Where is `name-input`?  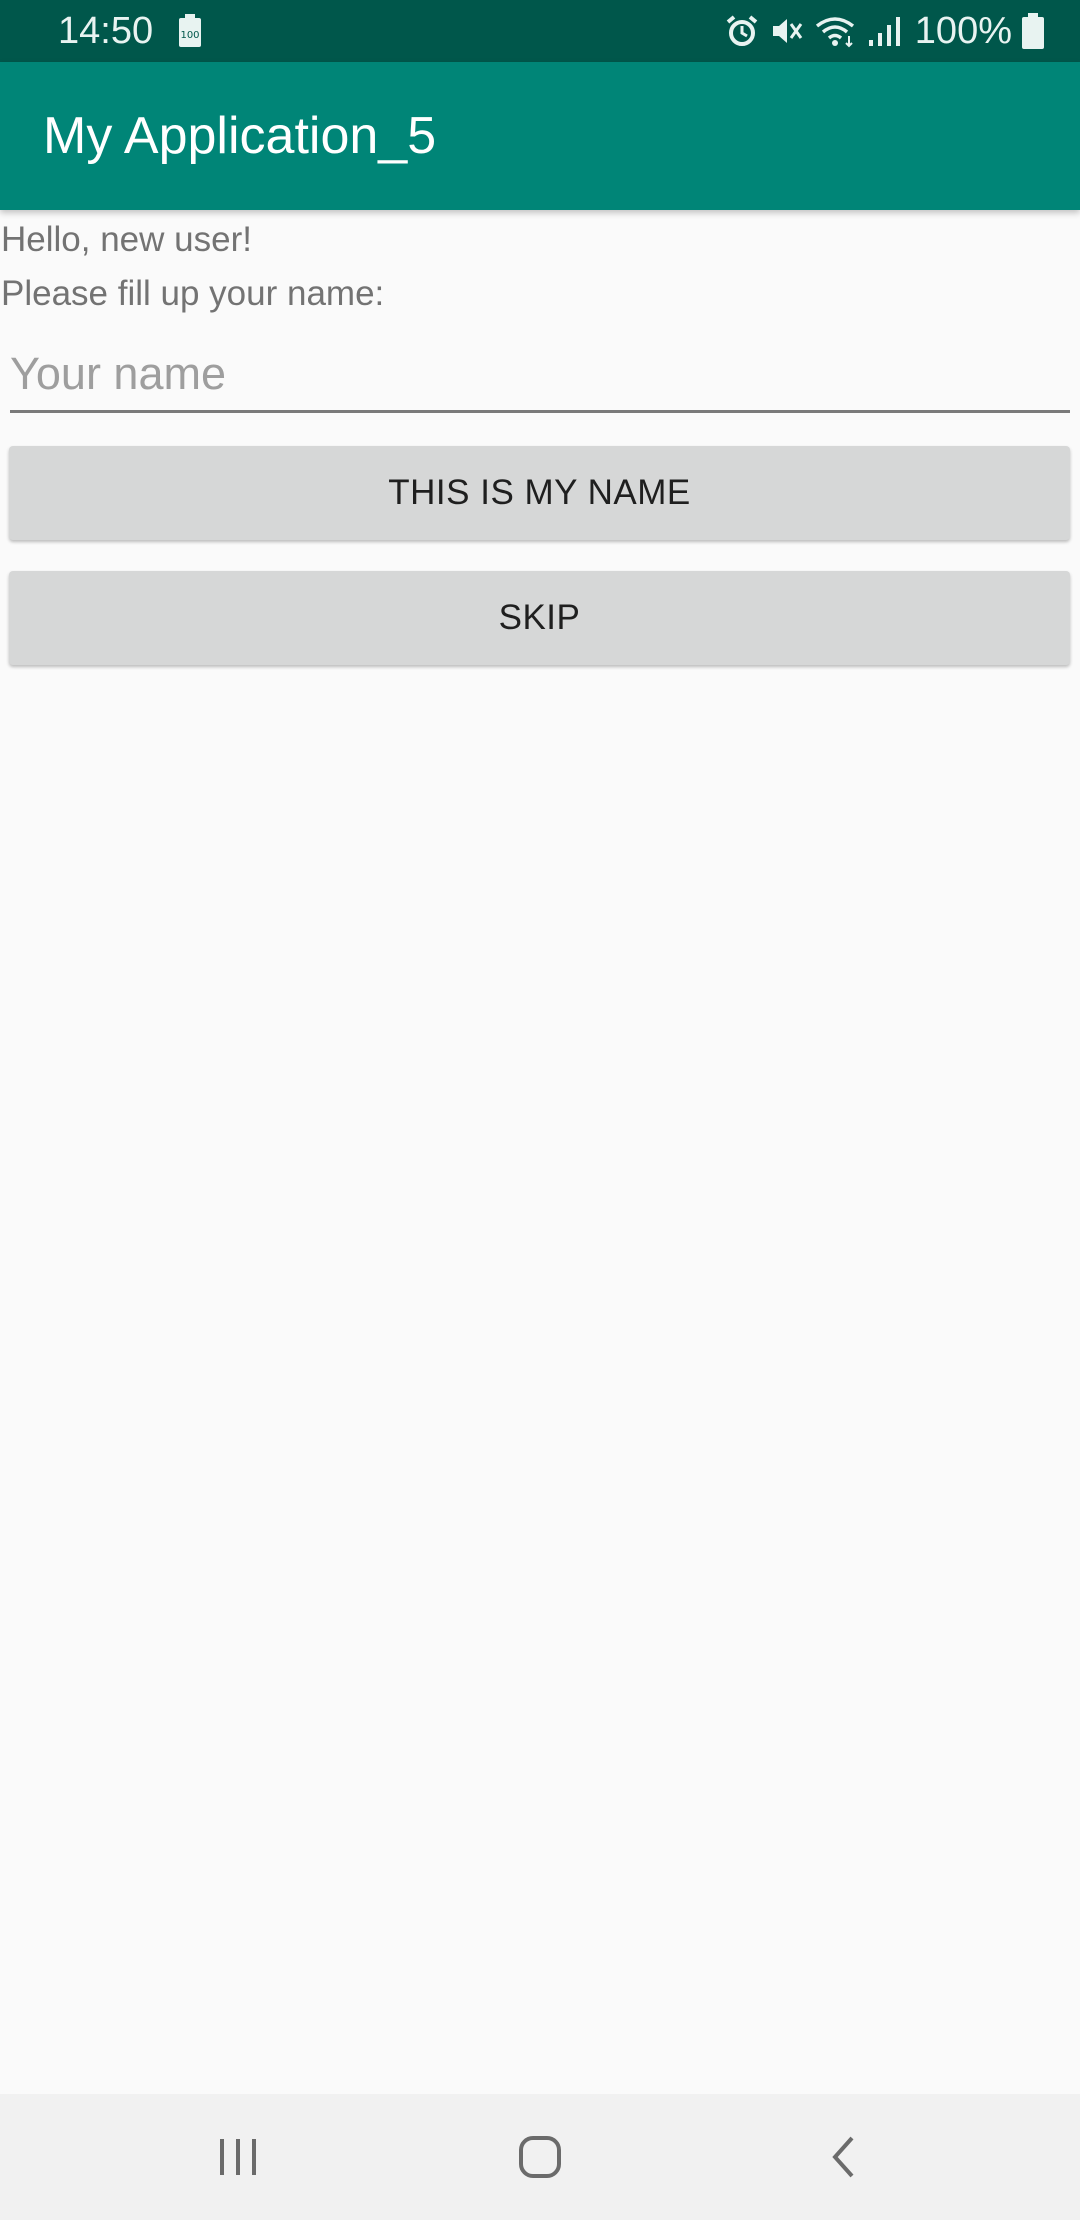 name-input is located at coordinates (540, 374).